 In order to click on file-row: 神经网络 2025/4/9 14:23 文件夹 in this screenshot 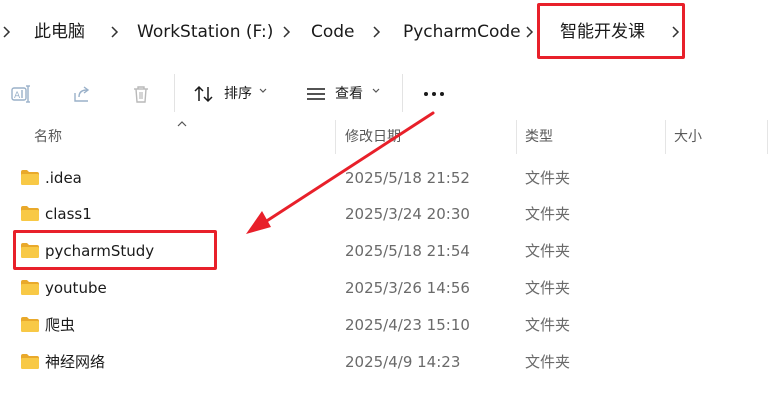, I will do `click(388, 362)`.